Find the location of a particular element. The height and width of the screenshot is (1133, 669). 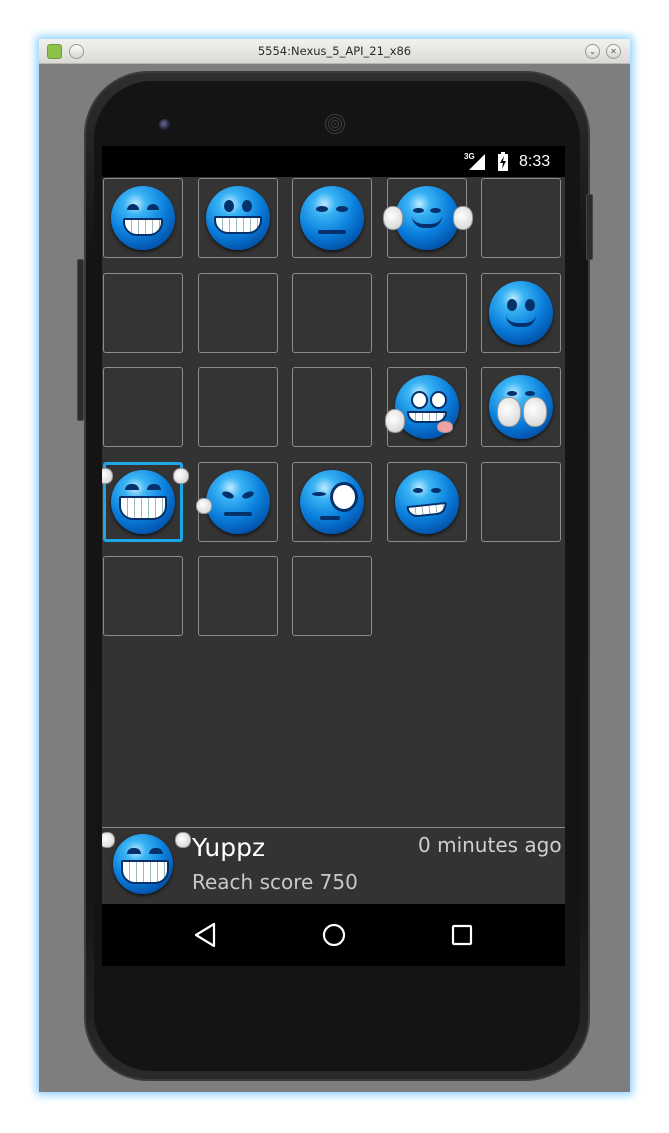

notification-icon-wrap is located at coordinates (147, 866).